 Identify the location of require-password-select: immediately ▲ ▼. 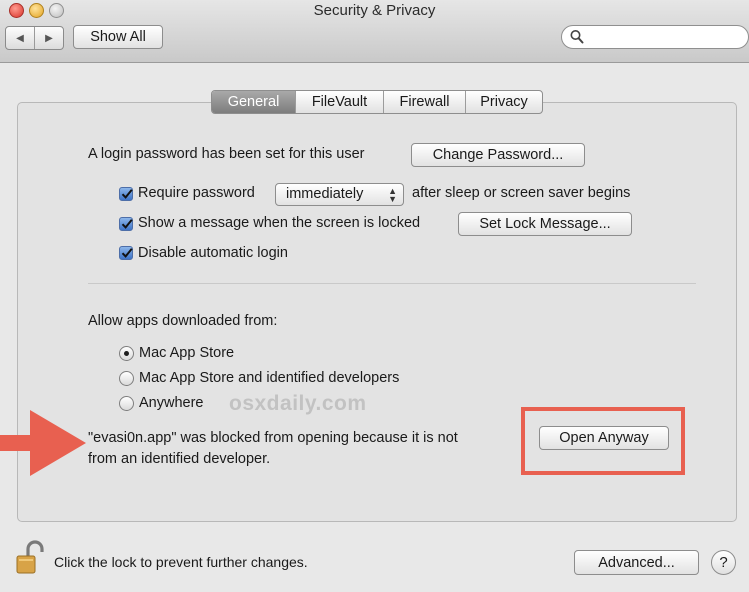
(339, 194).